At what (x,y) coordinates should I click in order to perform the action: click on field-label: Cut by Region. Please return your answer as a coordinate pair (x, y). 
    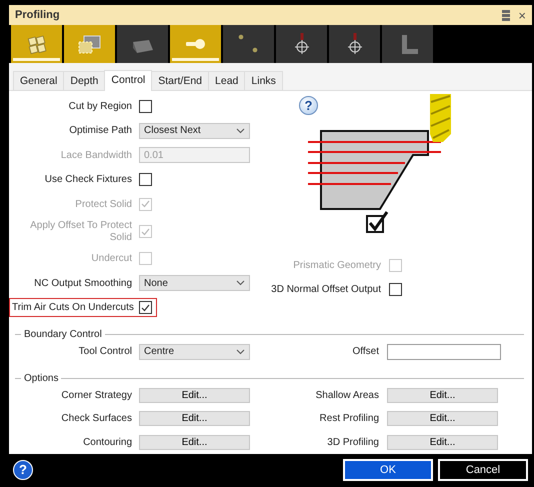
    Looking at the image, I should click on (100, 106).